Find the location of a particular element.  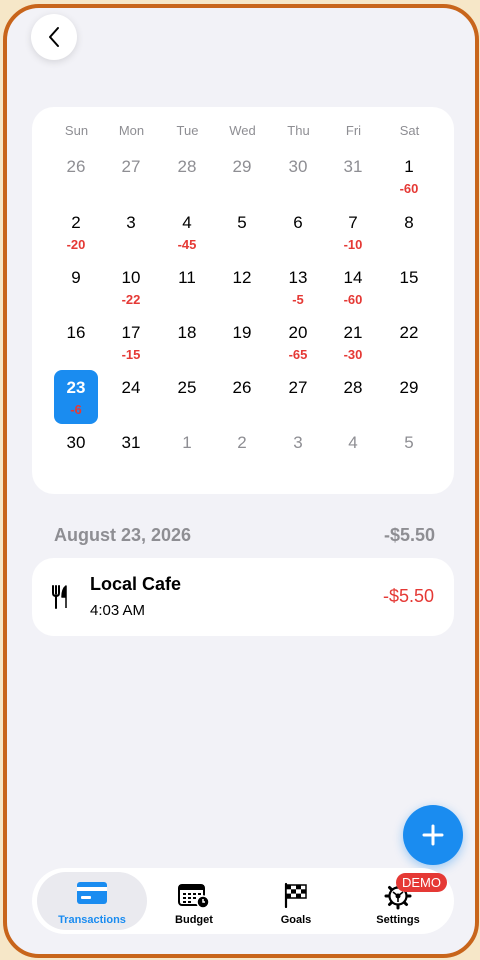

weekday-label: Sat is located at coordinates (409, 130).